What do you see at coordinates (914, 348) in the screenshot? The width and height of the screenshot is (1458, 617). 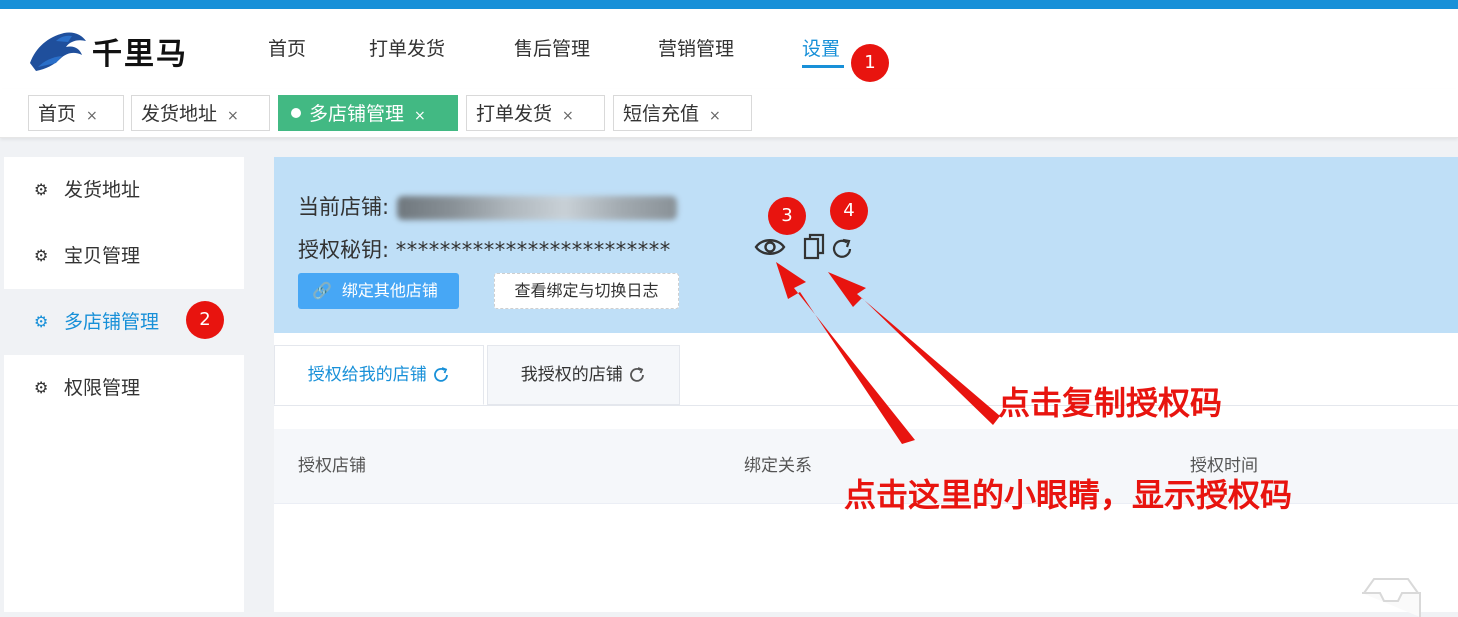 I see `arrow-to-copy-icon` at bounding box center [914, 348].